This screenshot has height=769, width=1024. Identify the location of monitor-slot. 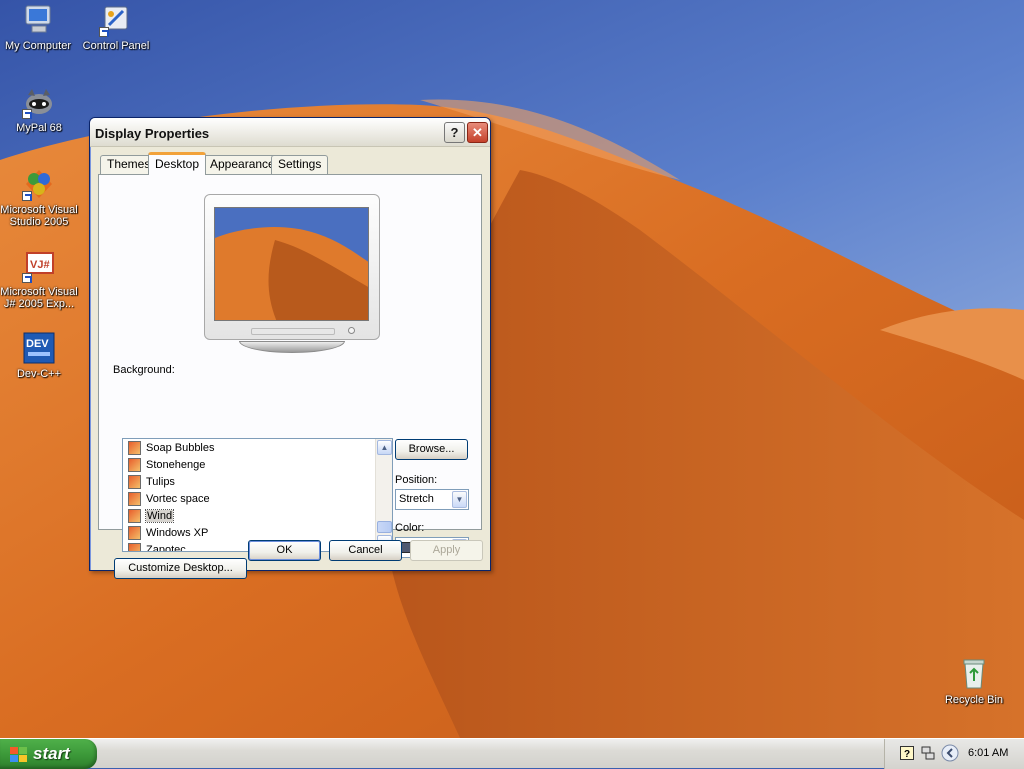
(293, 331).